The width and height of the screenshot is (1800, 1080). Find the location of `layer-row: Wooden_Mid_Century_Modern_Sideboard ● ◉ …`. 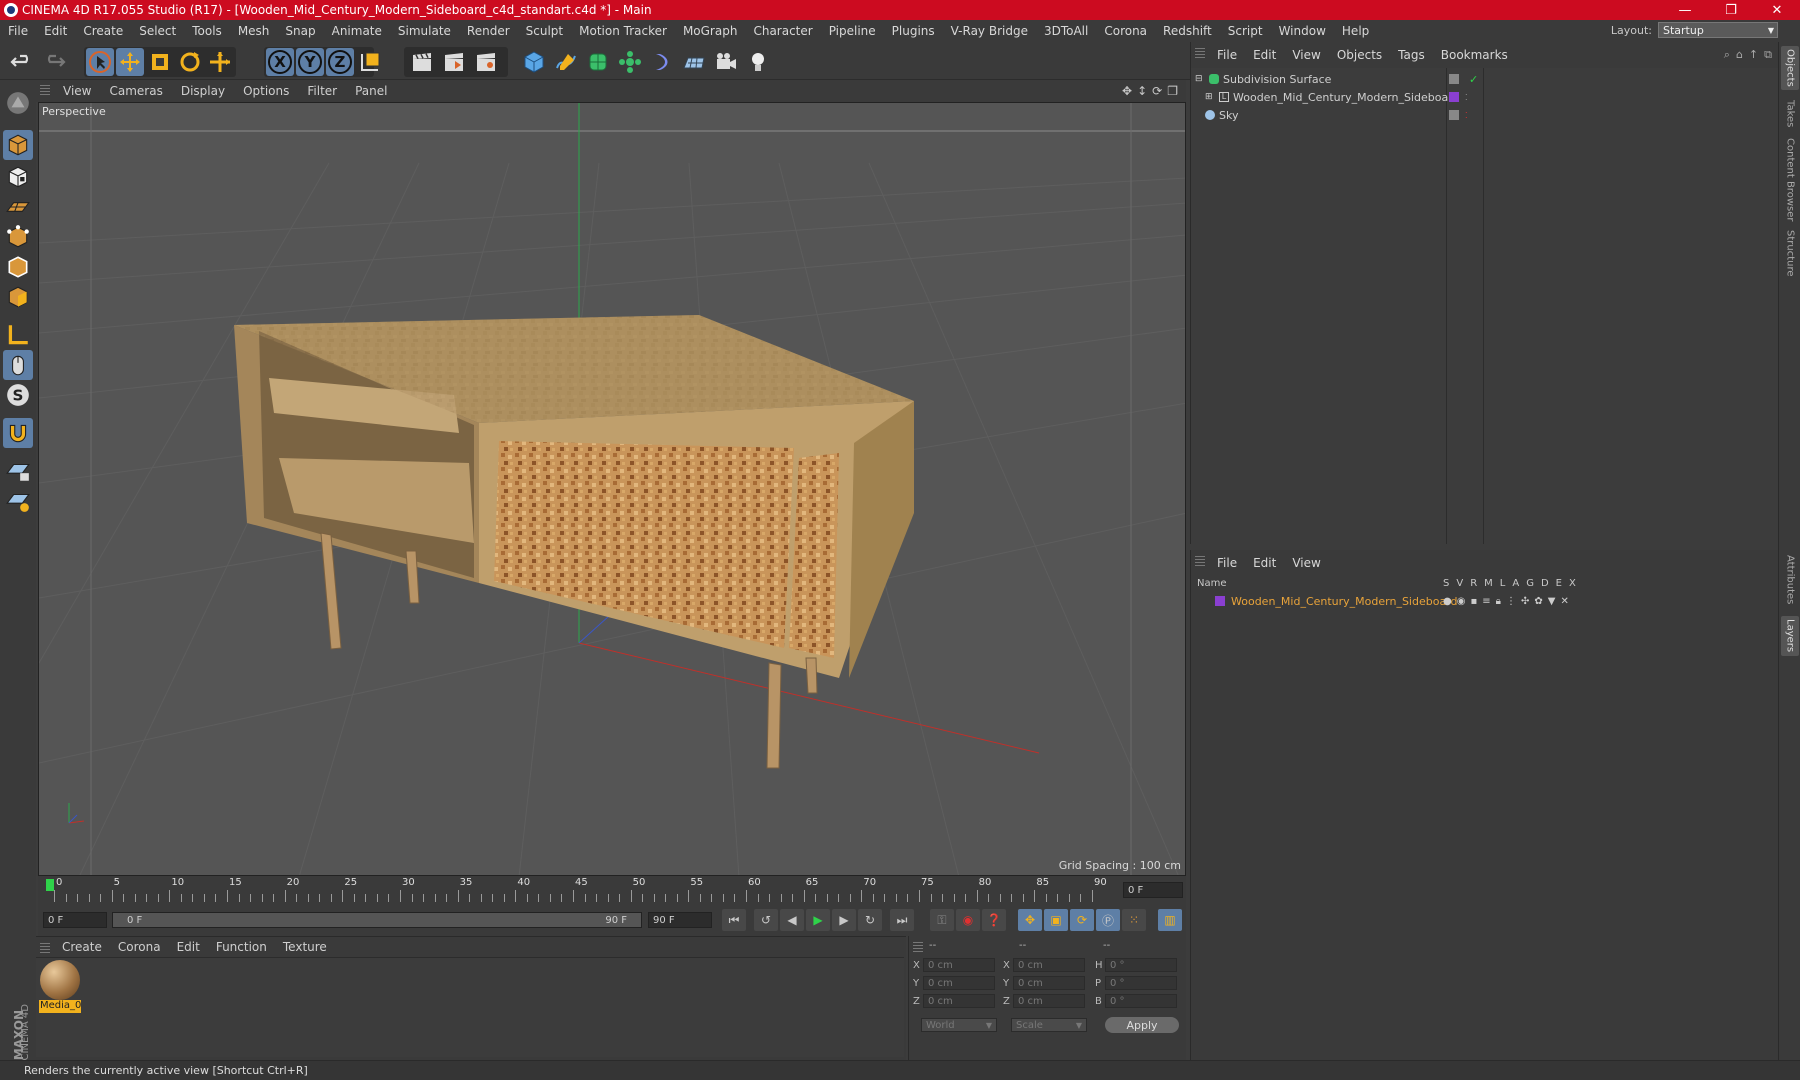

layer-row: Wooden_Mid_Century_Modern_Sideboard ● ◉ … is located at coordinates (1485, 601).